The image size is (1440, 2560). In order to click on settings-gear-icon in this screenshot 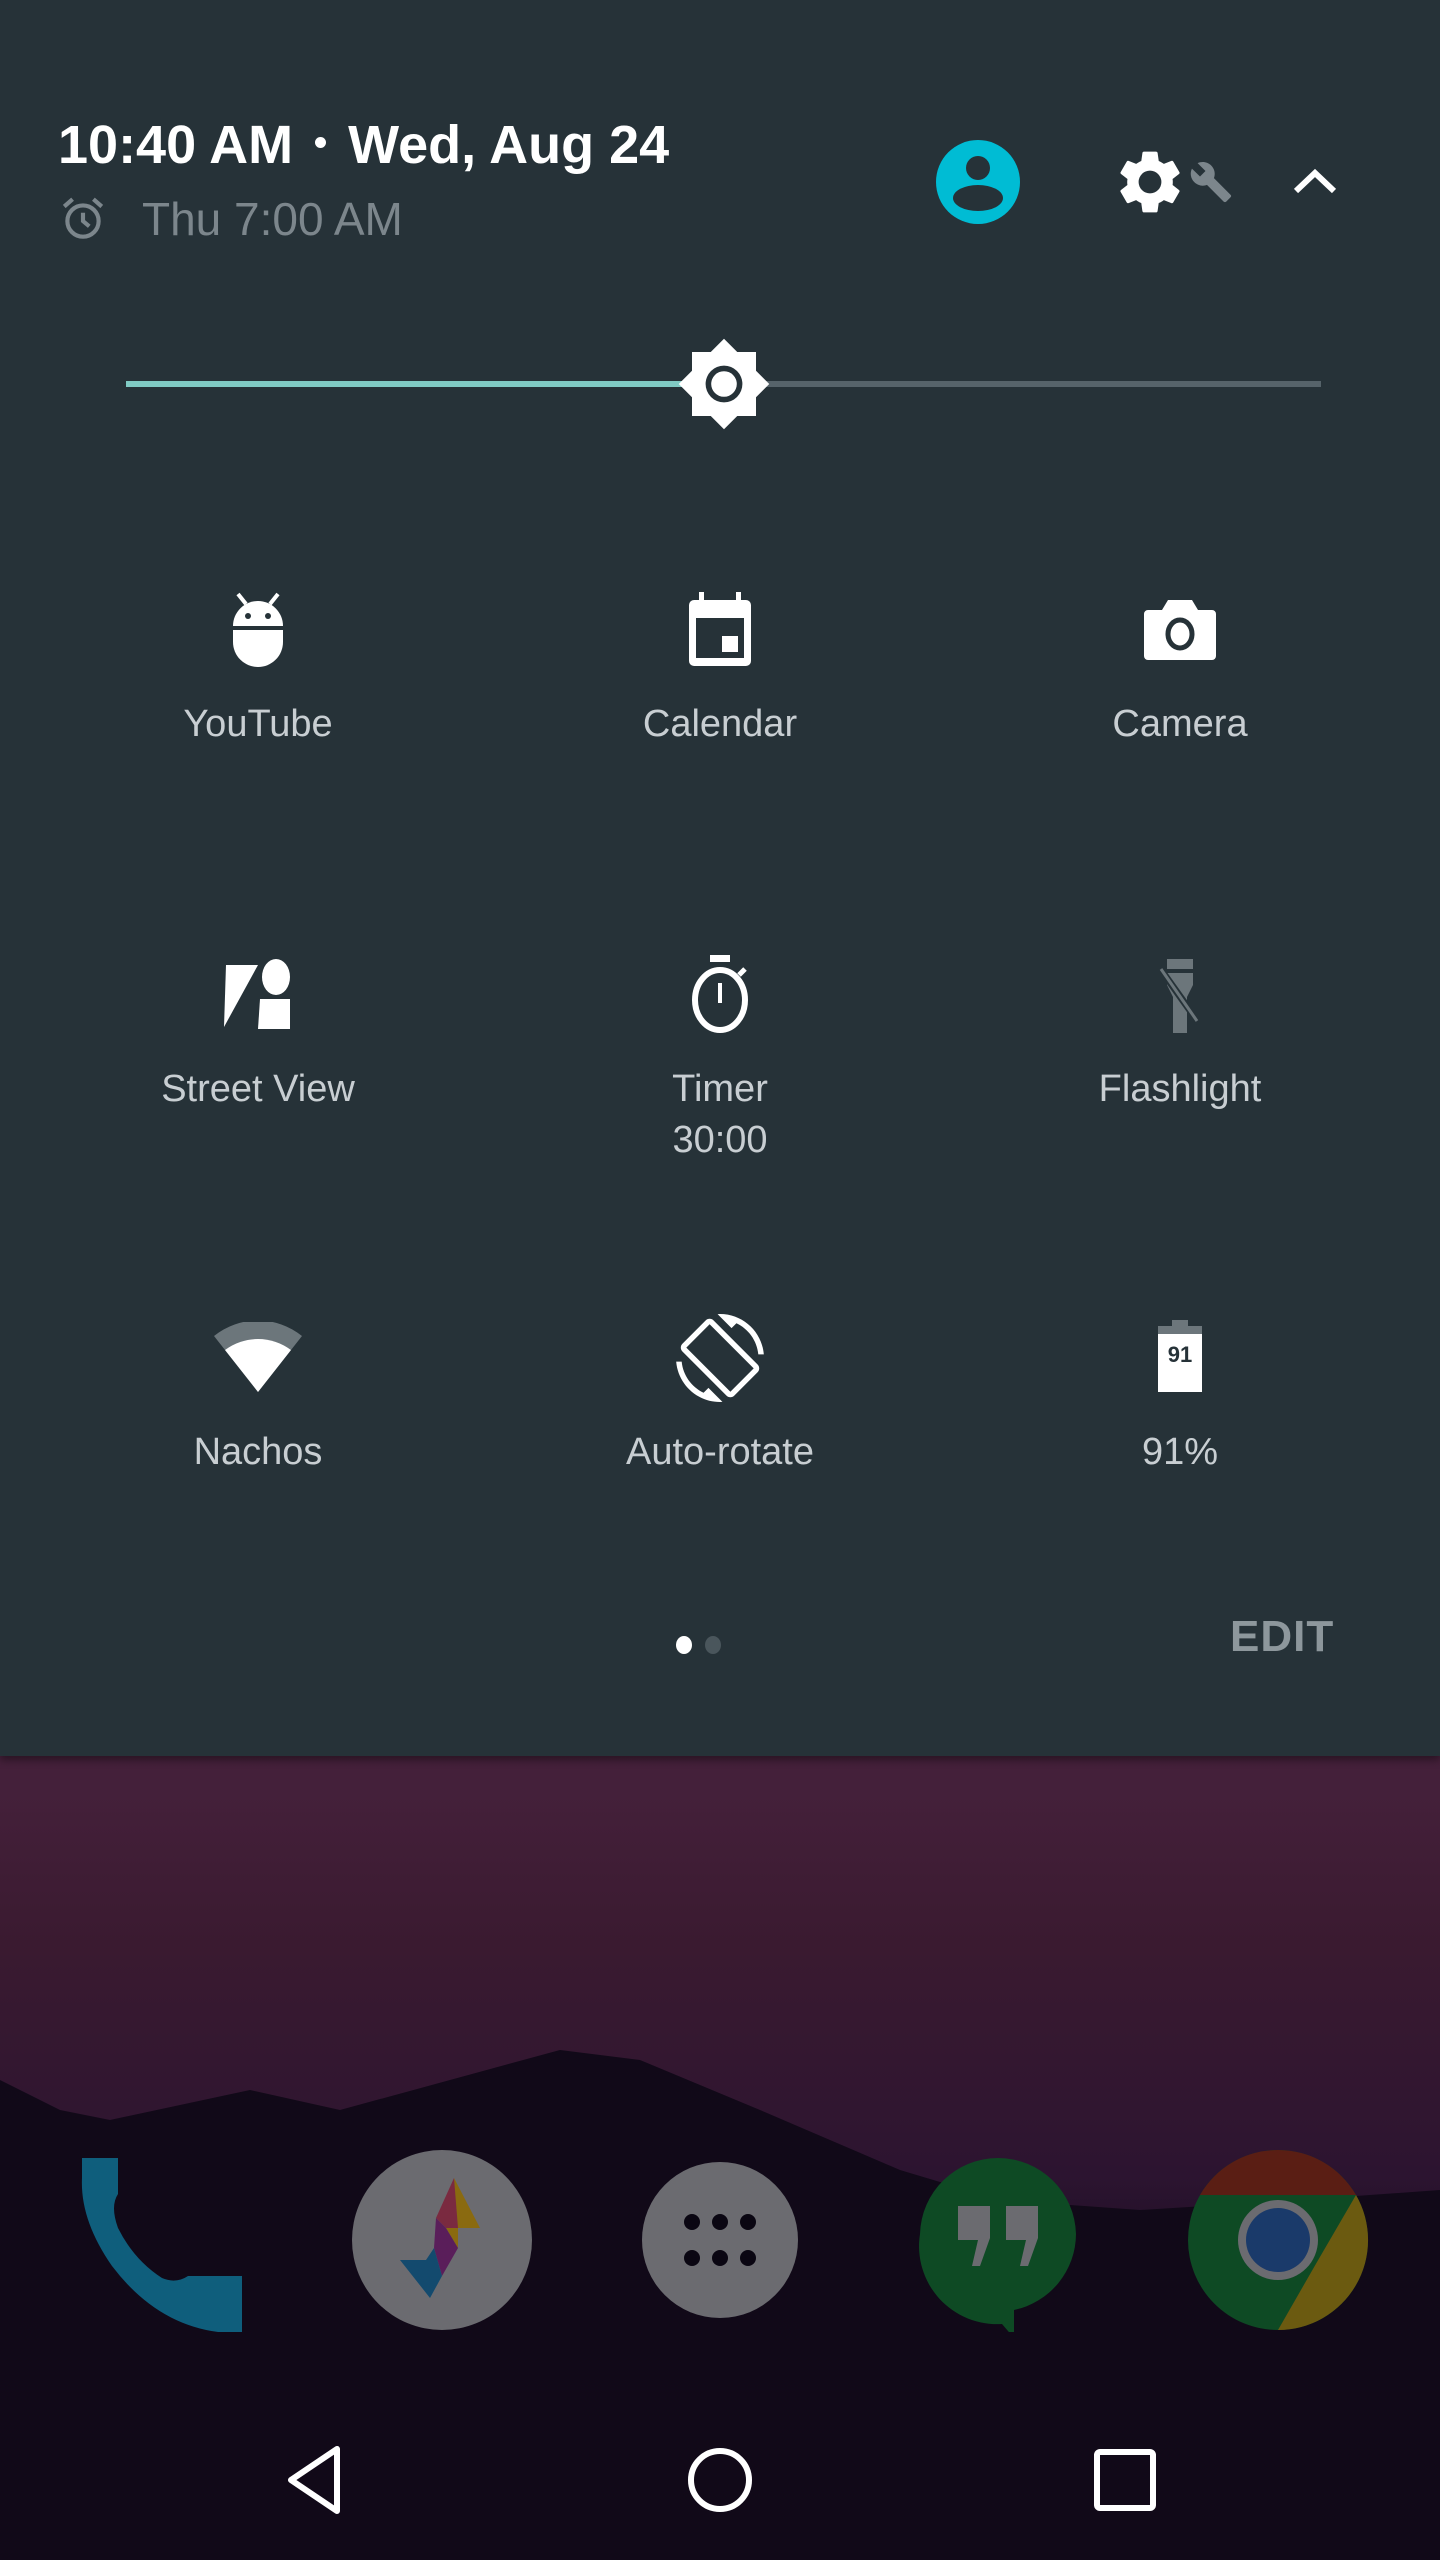, I will do `click(1150, 182)`.